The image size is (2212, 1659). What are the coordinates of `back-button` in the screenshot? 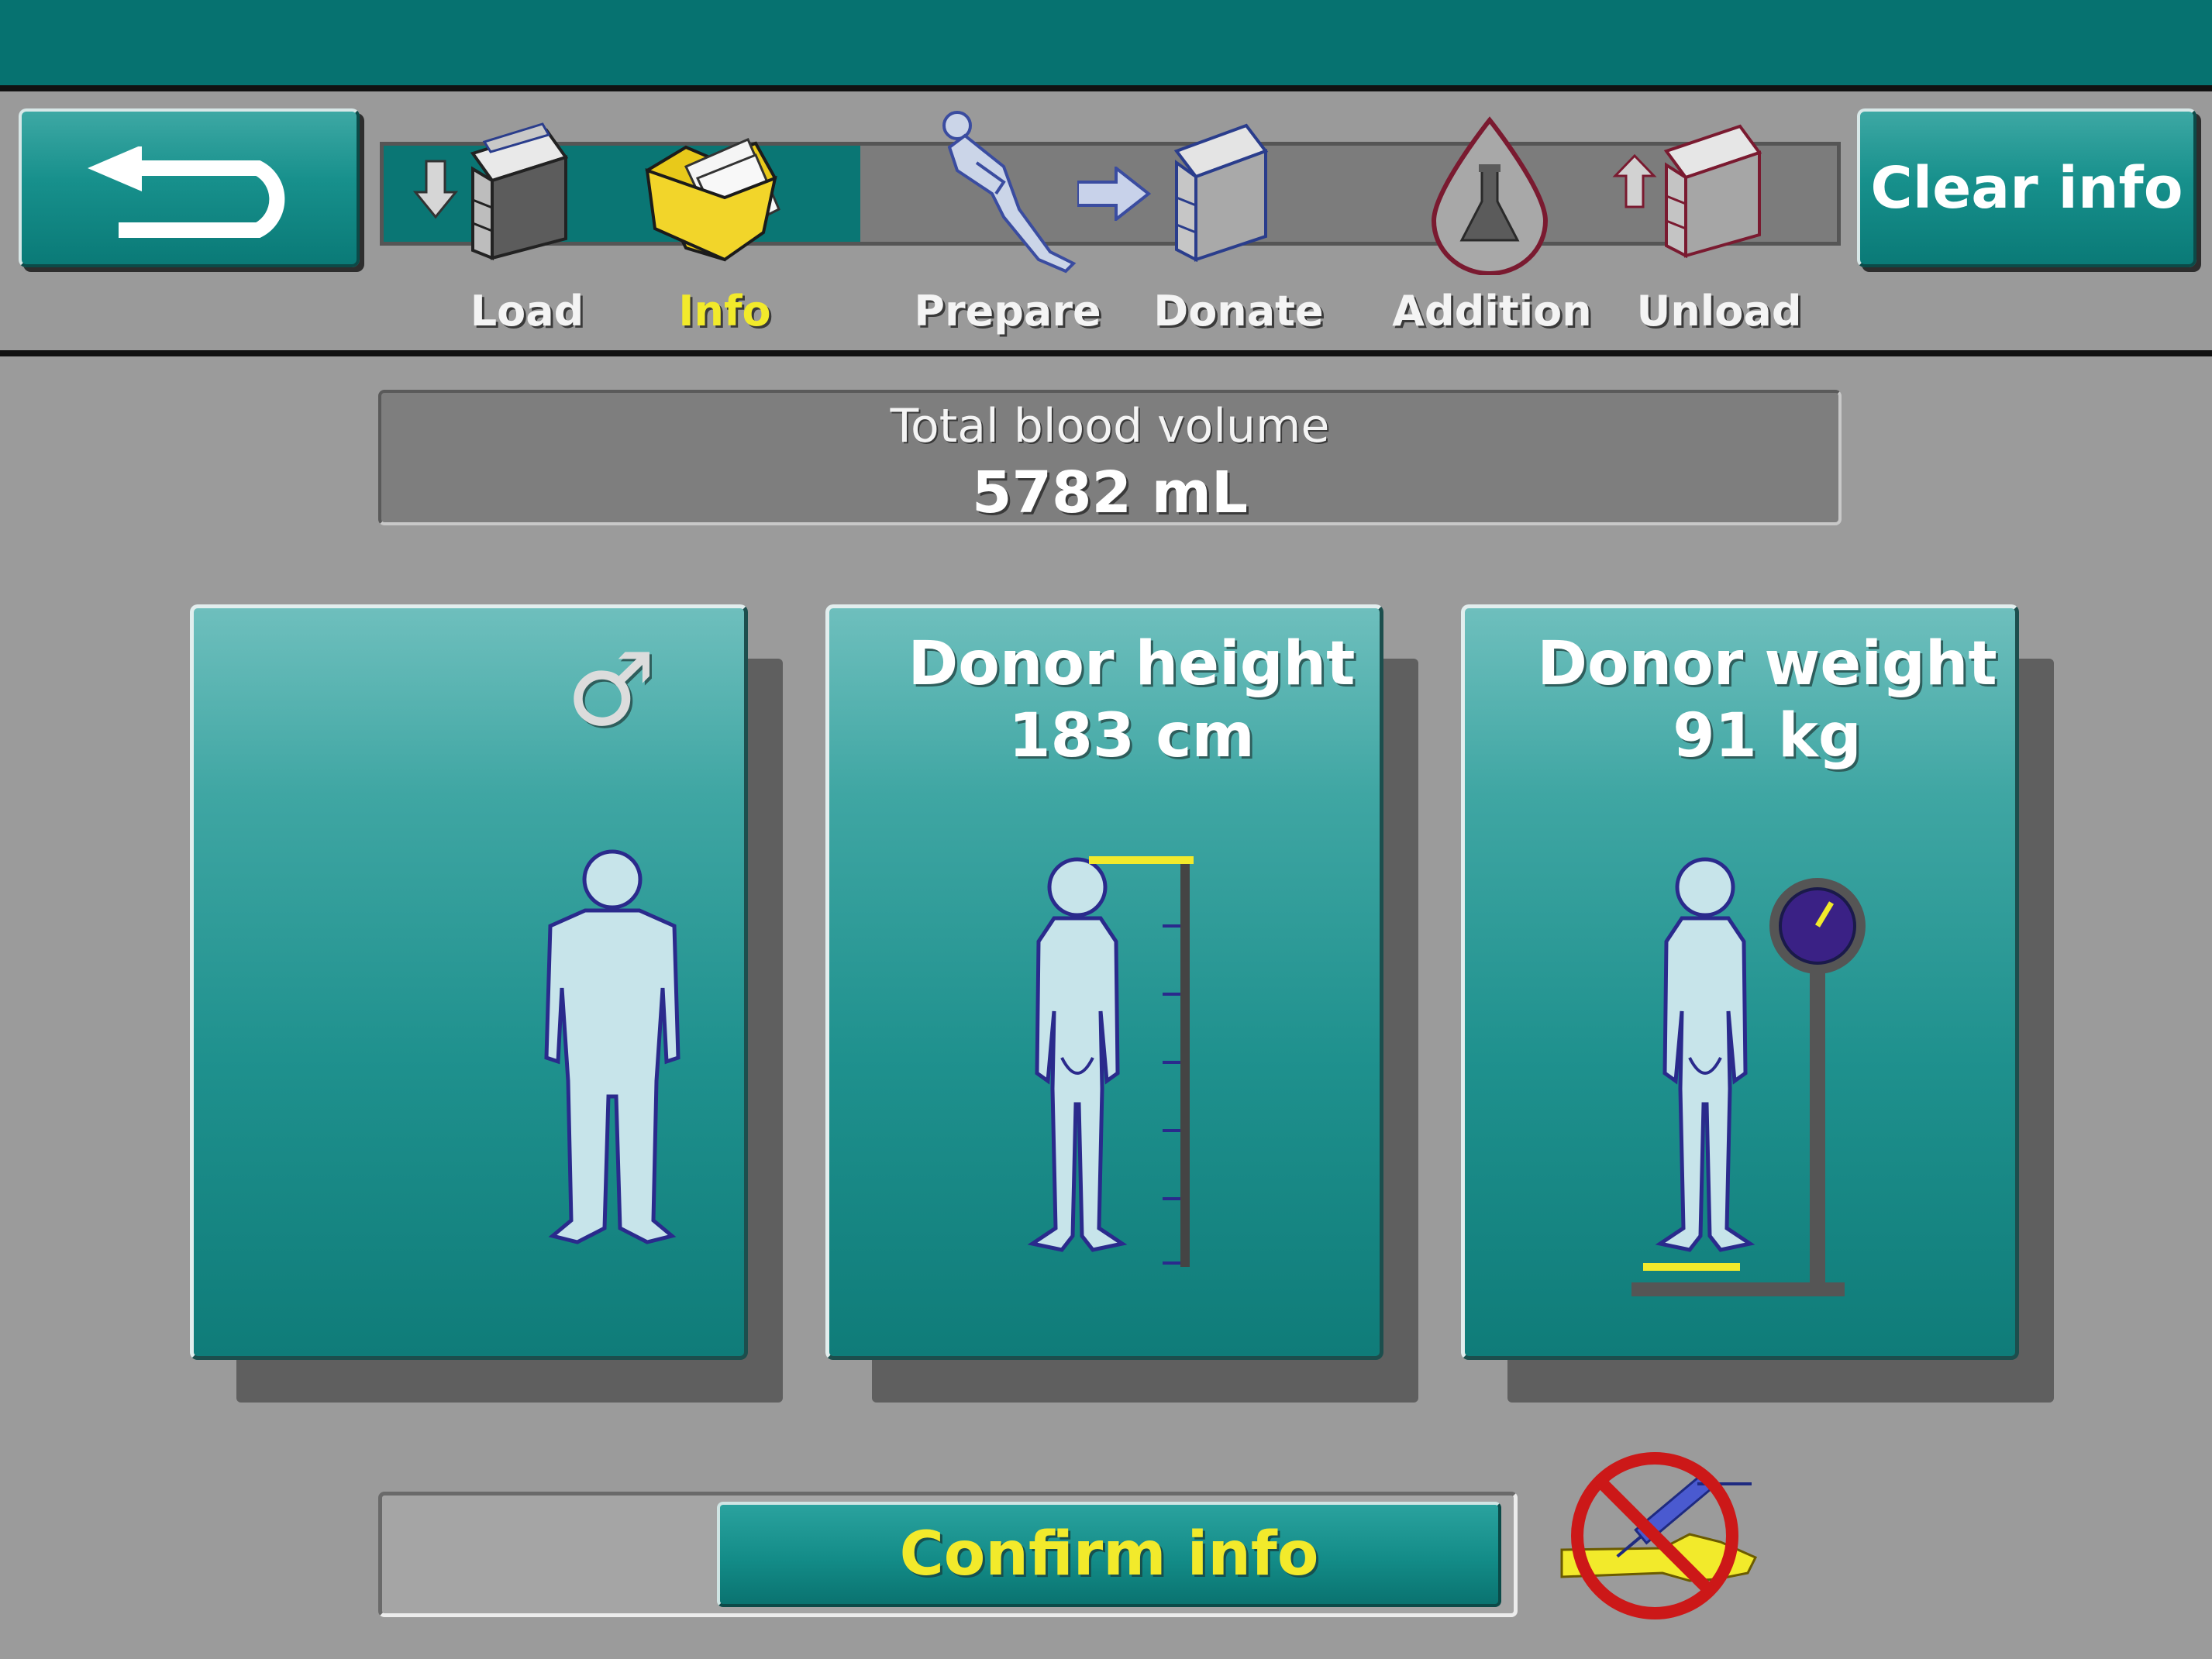 It's located at (190, 187).